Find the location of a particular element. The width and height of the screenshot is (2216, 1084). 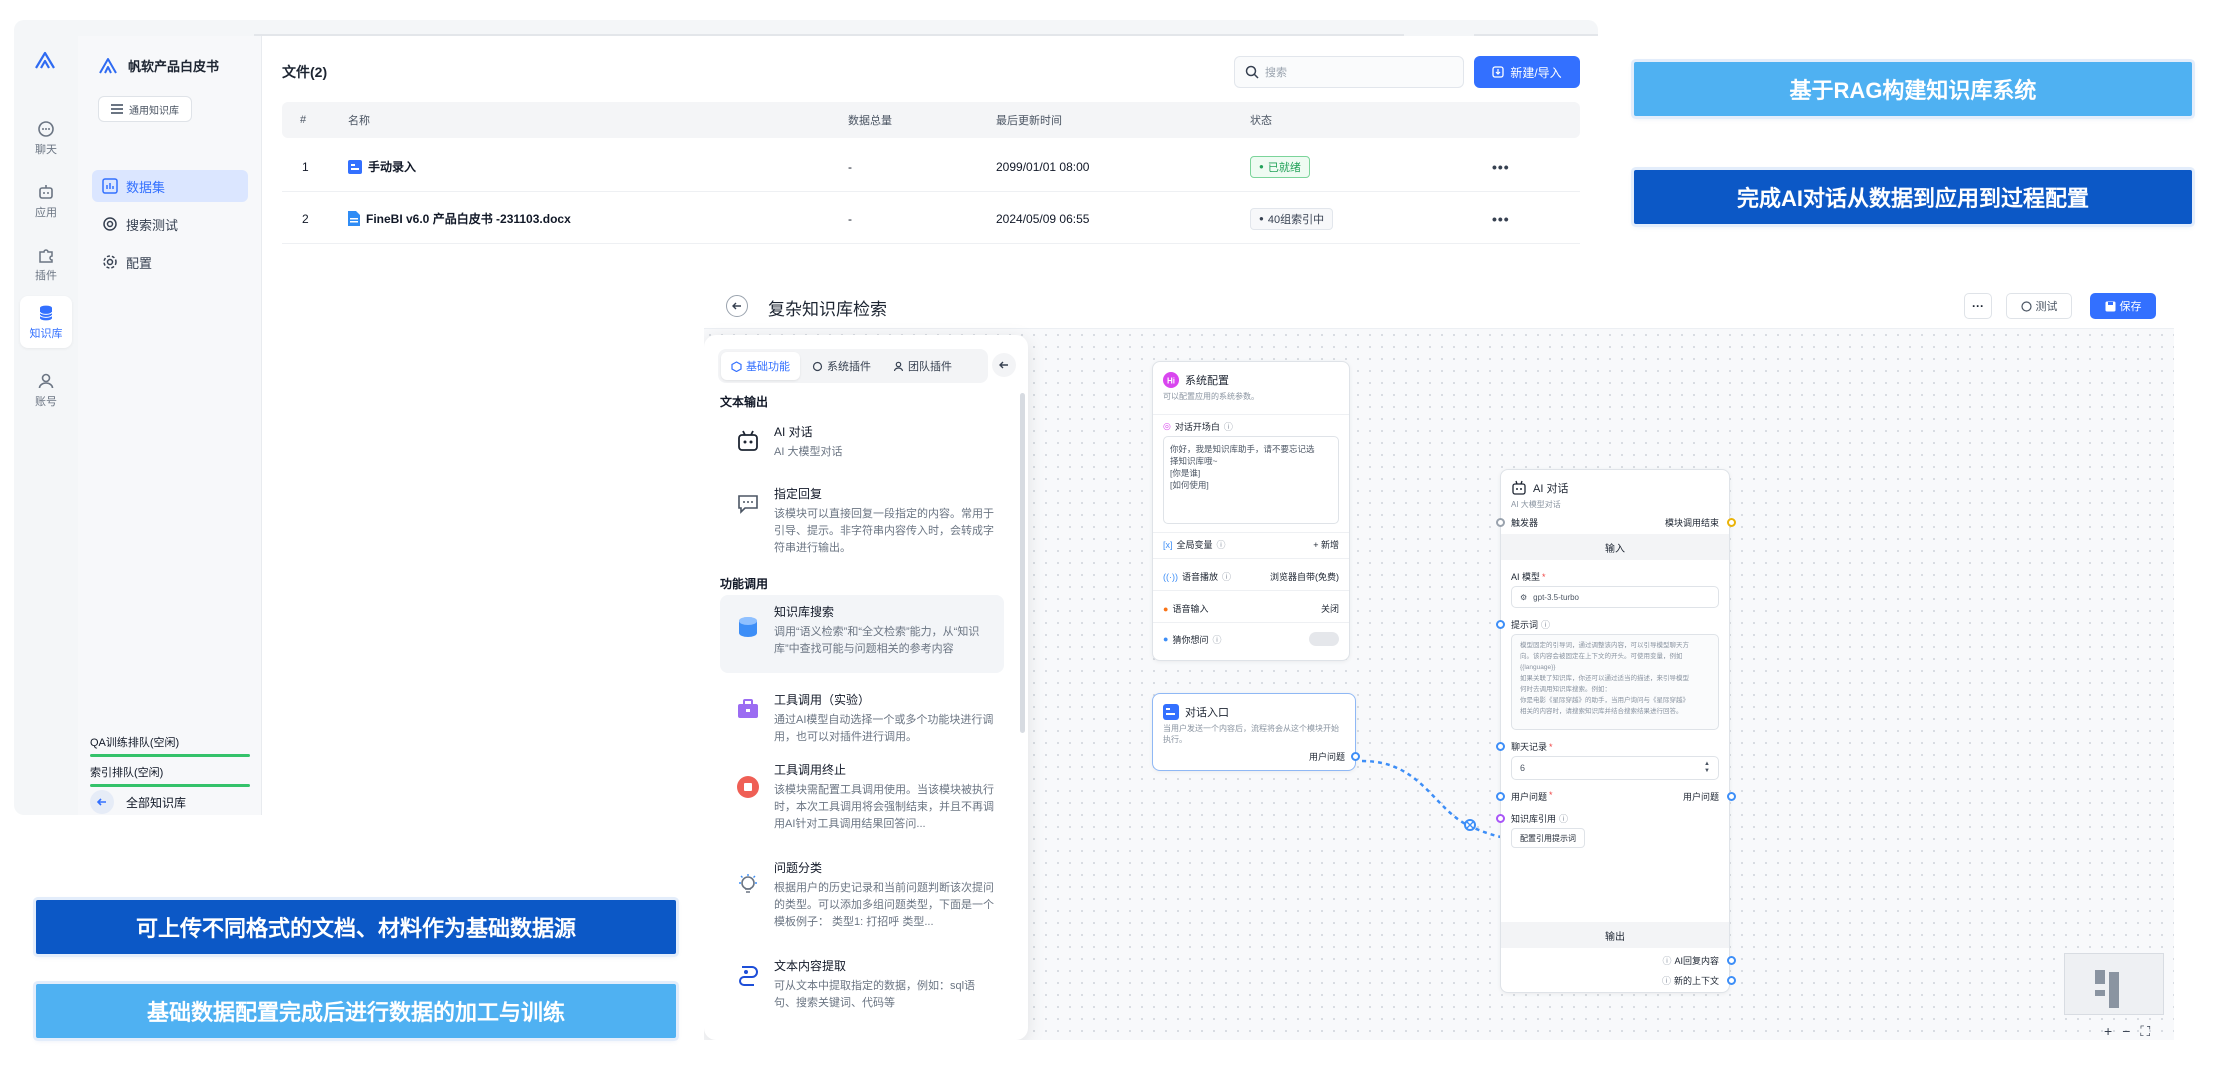

voice-input-value: 关闭 is located at coordinates (1330, 608).